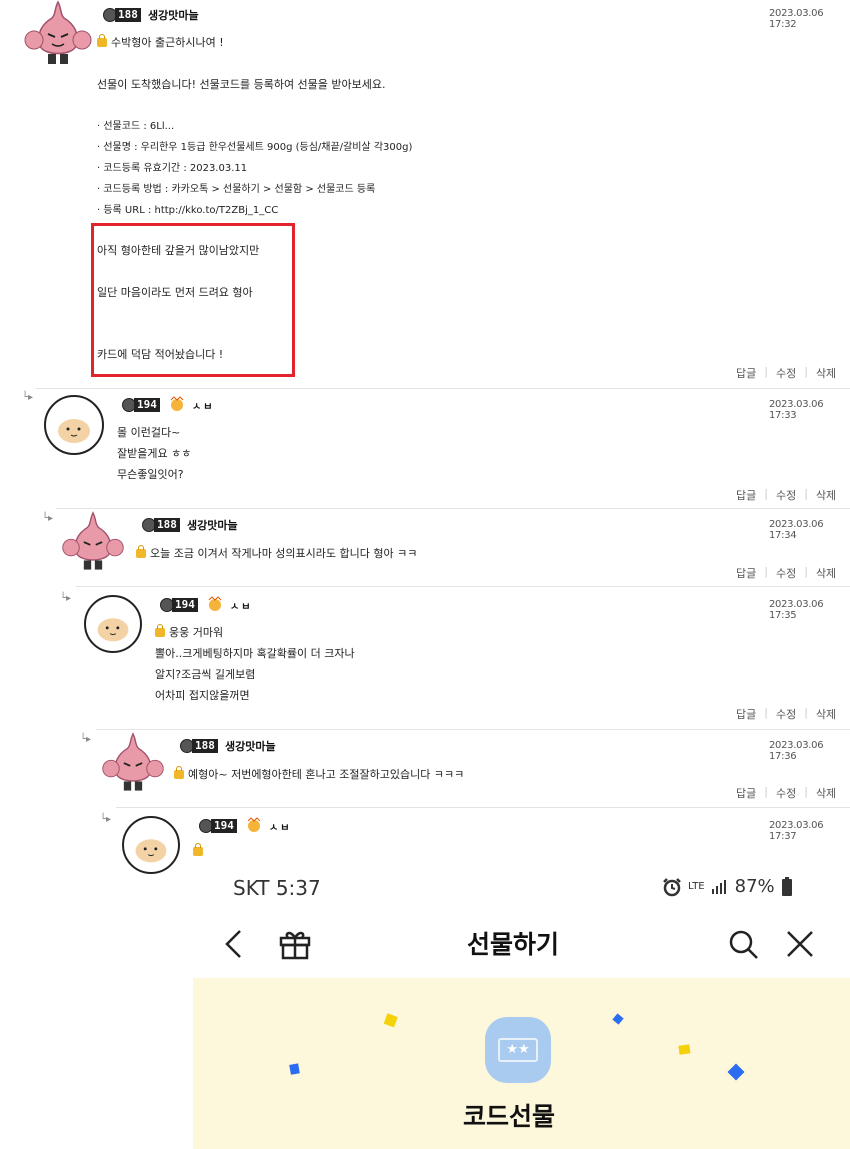  Describe the element at coordinates (202, 695) in the screenshot. I see `comment-line: 어차피 접지않을꺼면` at that location.